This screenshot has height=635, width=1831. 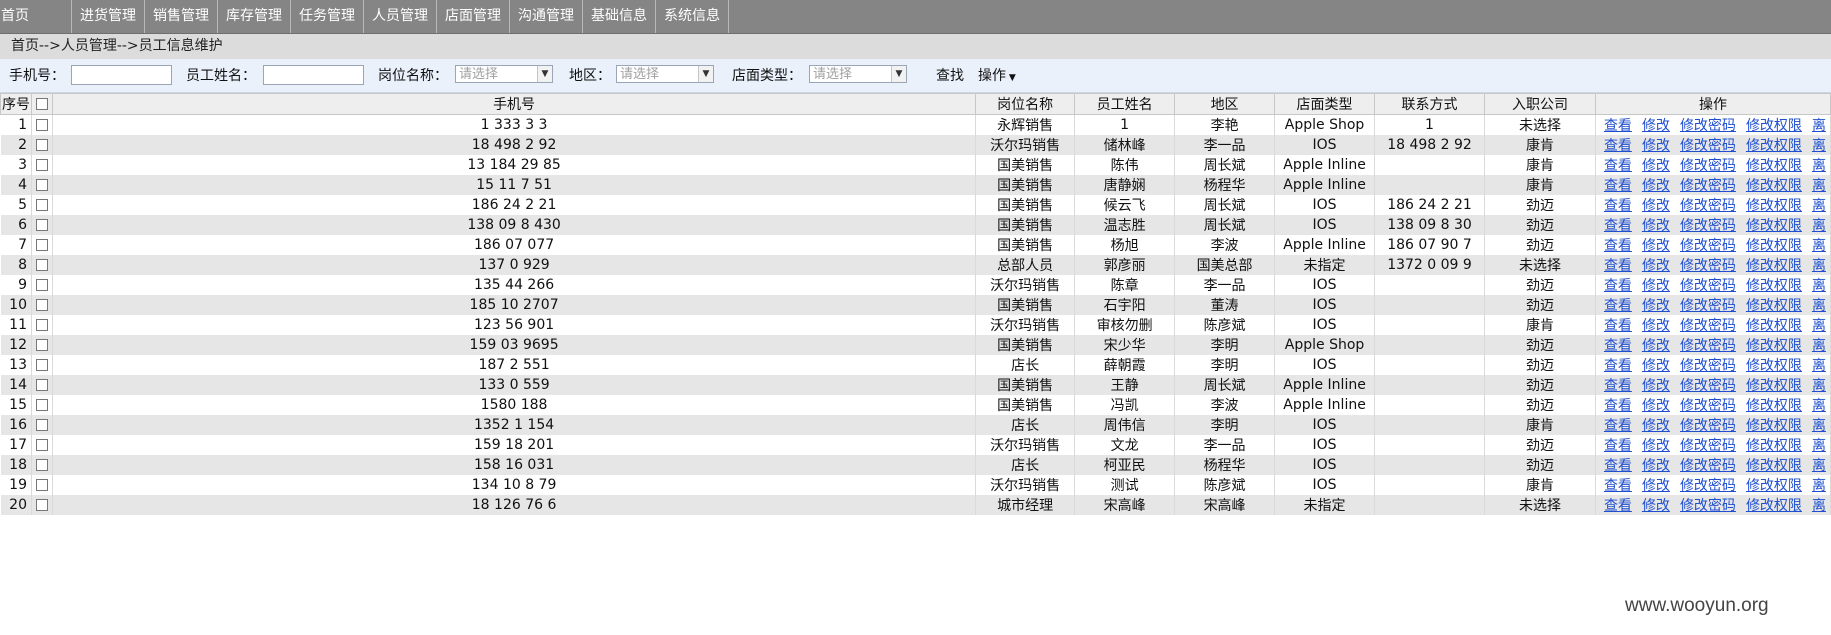 What do you see at coordinates (665, 74) in the screenshot?
I see `area-select: 请选择 ▼` at bounding box center [665, 74].